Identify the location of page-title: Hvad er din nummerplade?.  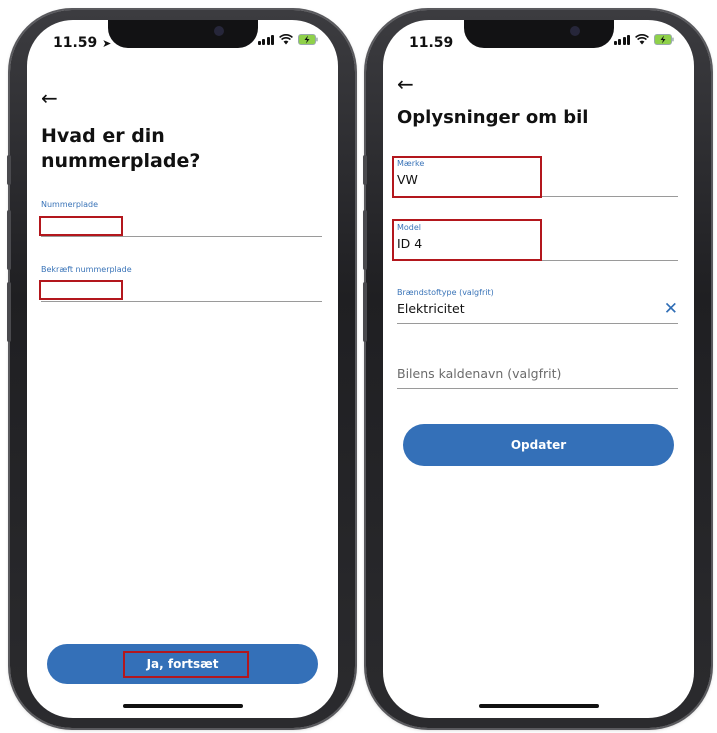
(120, 149).